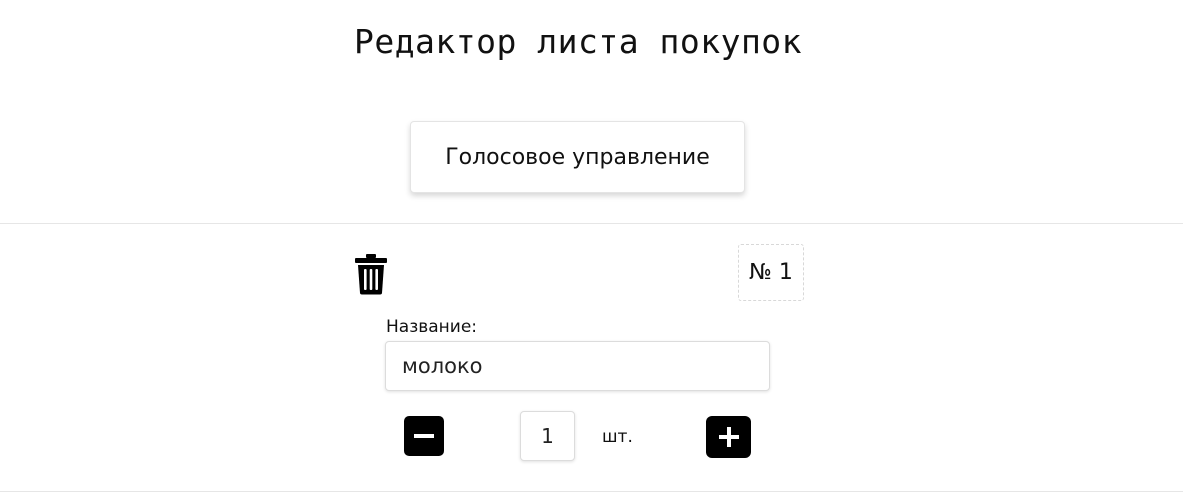  I want to click on increment-quantity-button, so click(728, 437).